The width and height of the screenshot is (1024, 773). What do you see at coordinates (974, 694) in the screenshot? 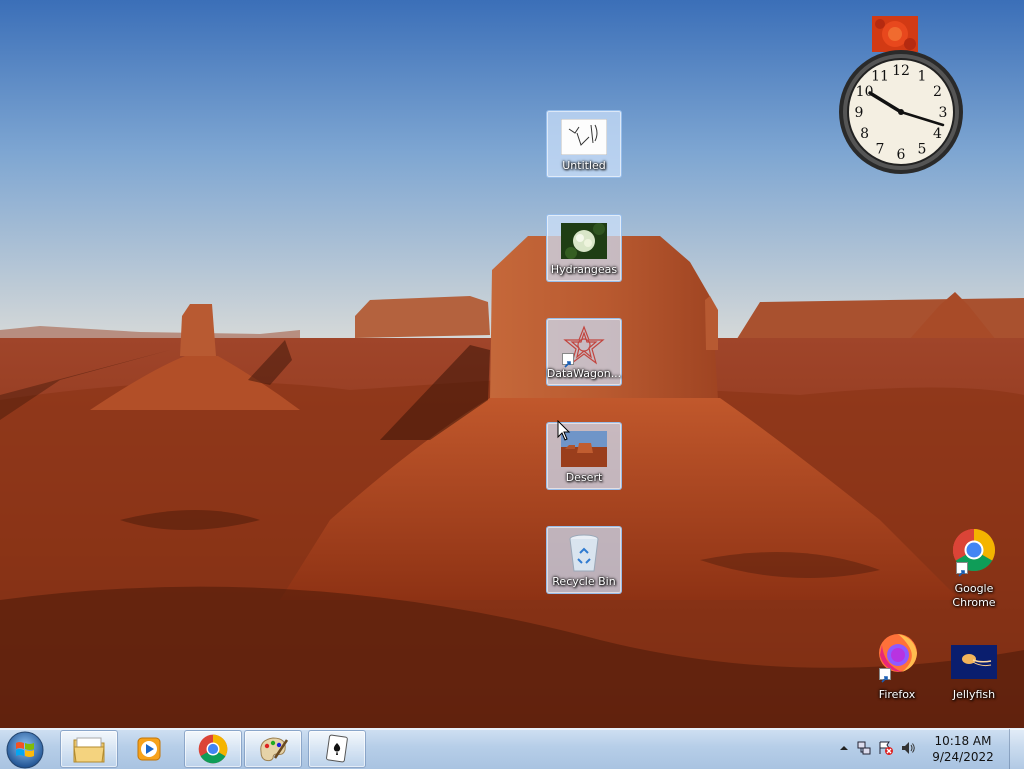
I see `icon-label: Jellyfish` at bounding box center [974, 694].